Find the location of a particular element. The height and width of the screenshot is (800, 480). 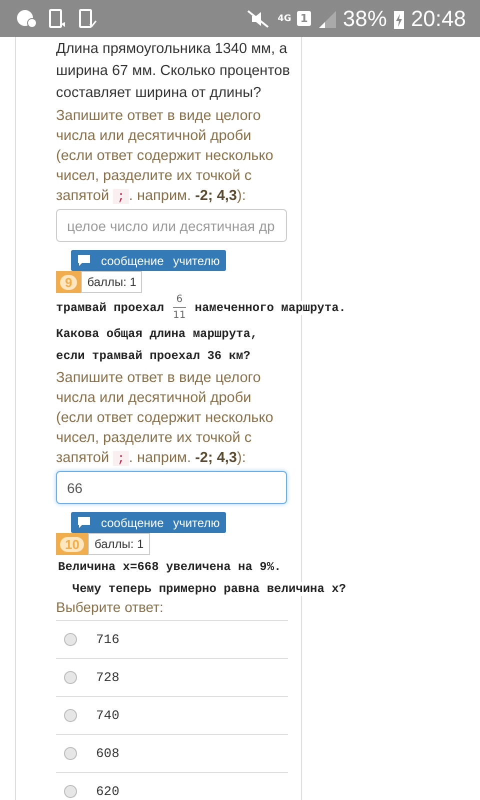

question-text: Какова общая длина маршрута, is located at coordinates (157, 334).